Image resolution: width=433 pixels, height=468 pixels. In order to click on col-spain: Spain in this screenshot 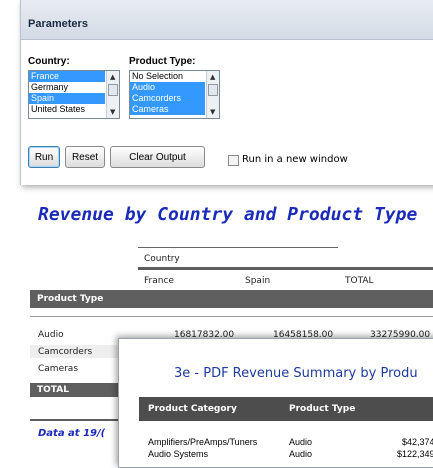, I will do `click(258, 281)`.